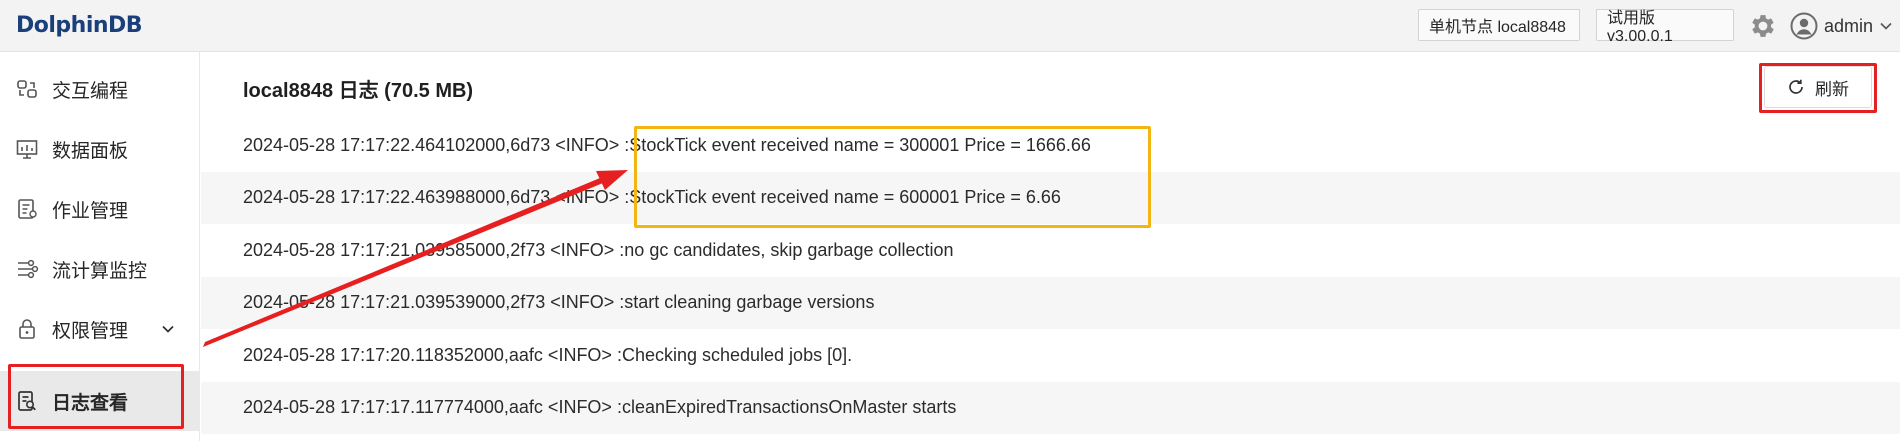  Describe the element at coordinates (1665, 27) in the screenshot. I see `version-badge-button: 试用版 v3.00.0.1` at that location.